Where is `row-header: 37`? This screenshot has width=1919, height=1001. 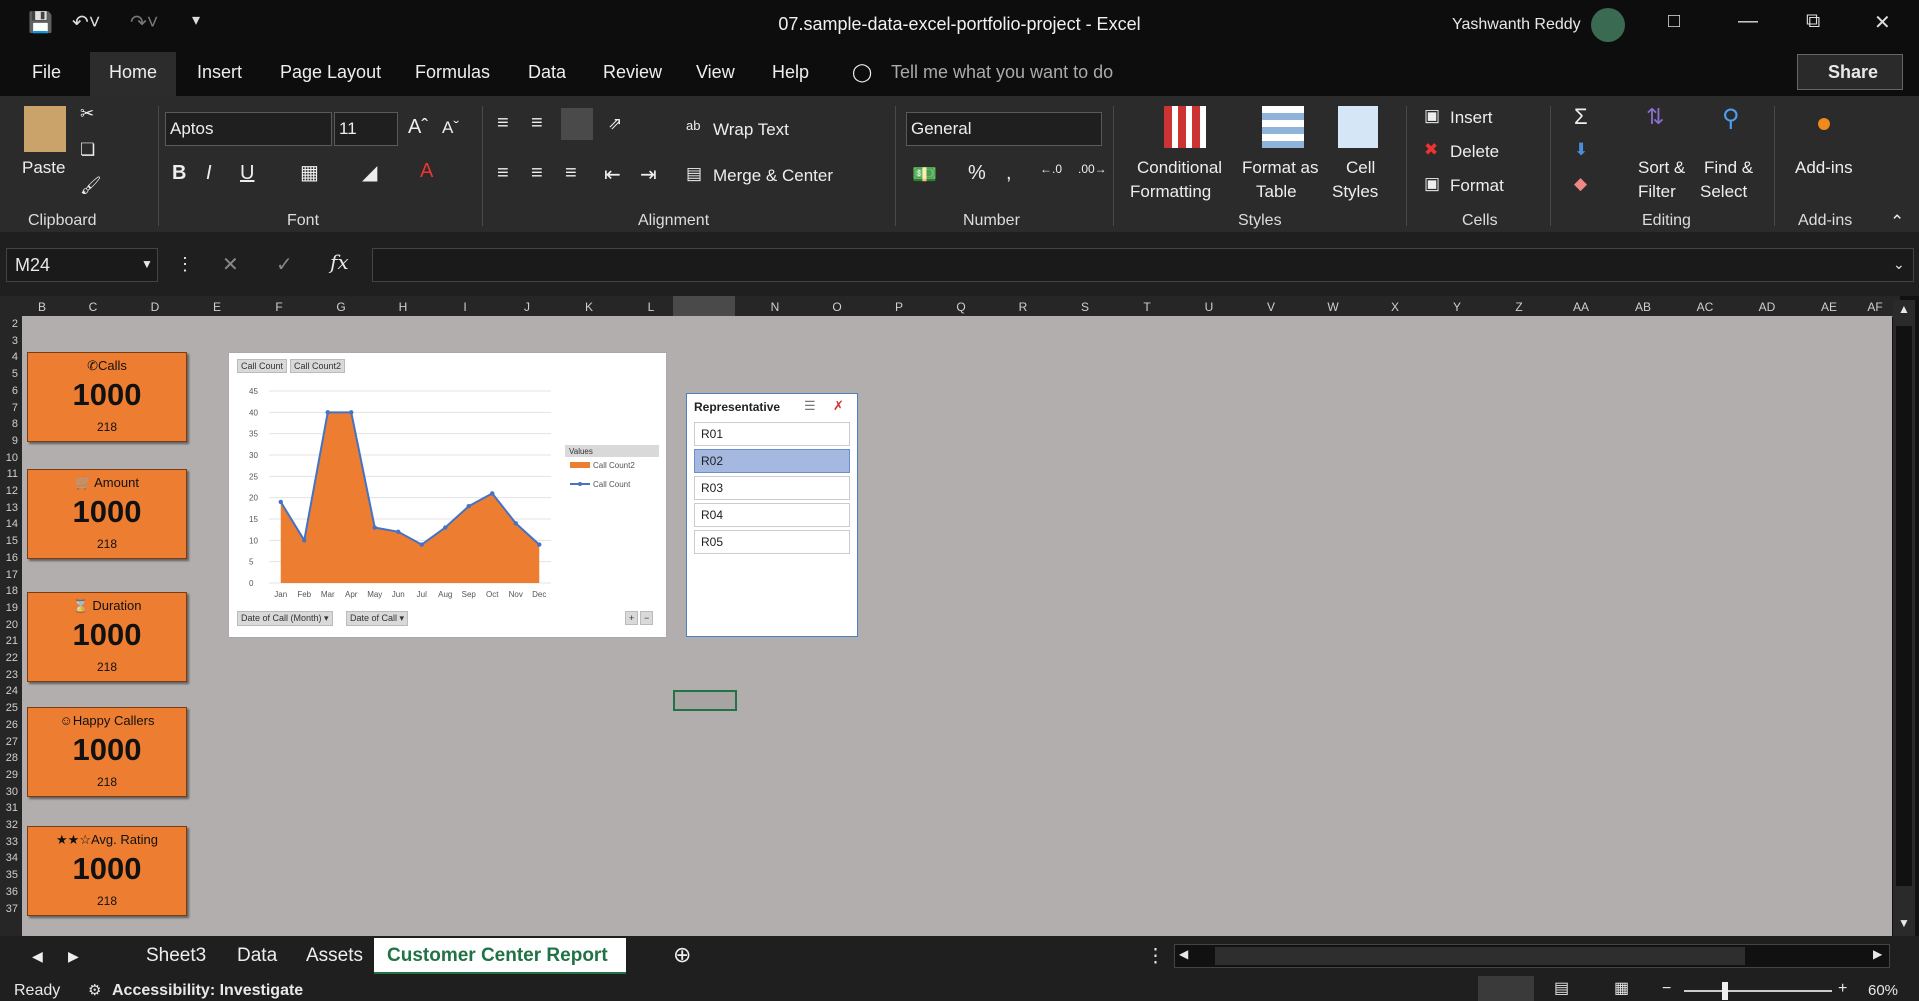 row-header: 37 is located at coordinates (9, 909).